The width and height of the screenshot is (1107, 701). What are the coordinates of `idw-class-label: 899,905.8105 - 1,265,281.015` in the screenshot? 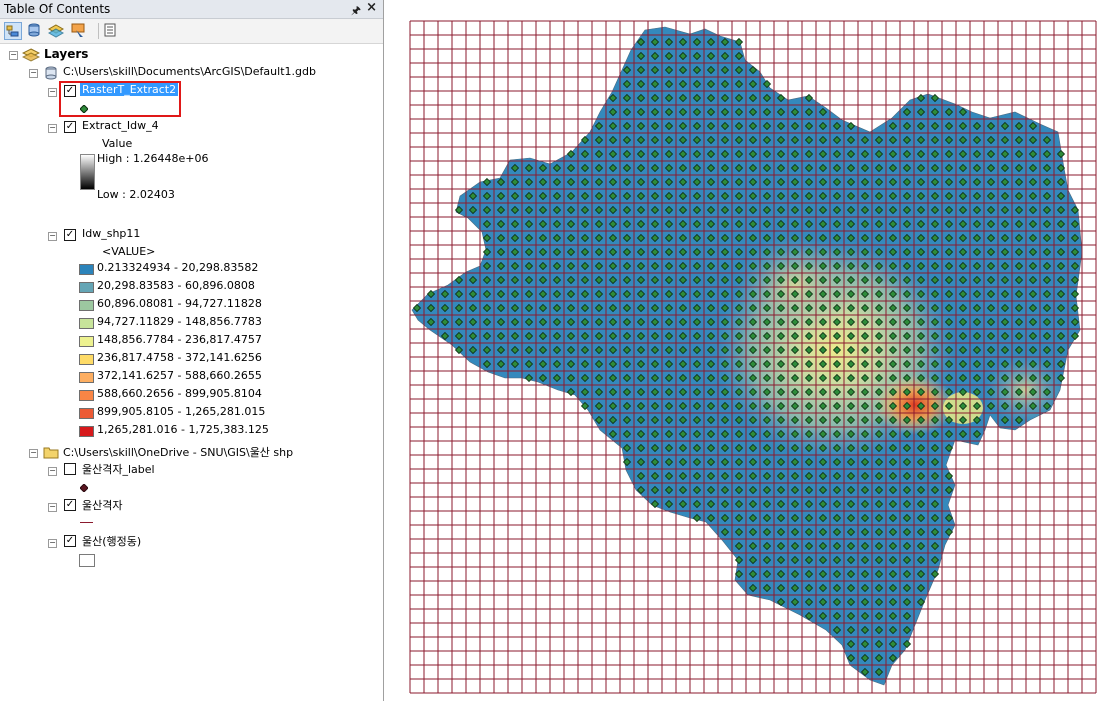 It's located at (181, 411).